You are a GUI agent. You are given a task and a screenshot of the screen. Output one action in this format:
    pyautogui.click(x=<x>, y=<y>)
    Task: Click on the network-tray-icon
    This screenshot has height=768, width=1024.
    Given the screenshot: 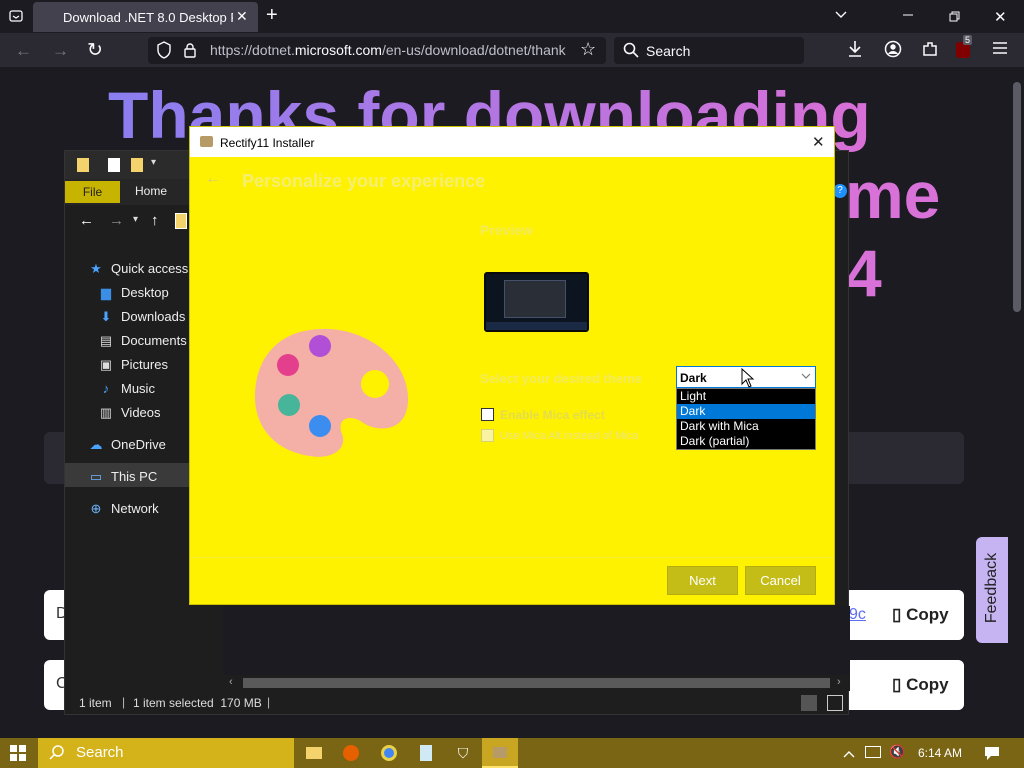 What is the action you would take?
    pyautogui.click(x=873, y=752)
    